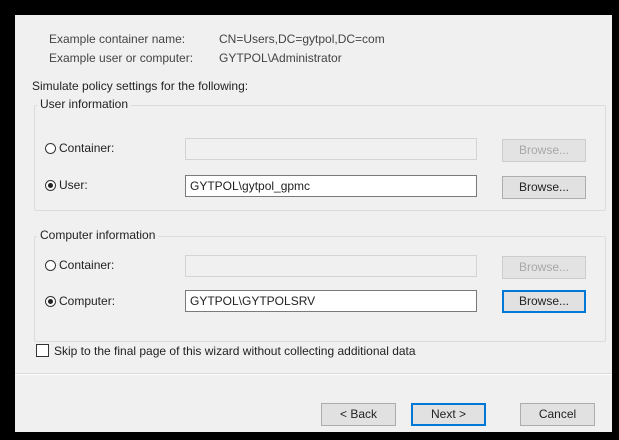 This screenshot has width=619, height=440. What do you see at coordinates (50, 301) in the screenshot?
I see `computer-radio` at bounding box center [50, 301].